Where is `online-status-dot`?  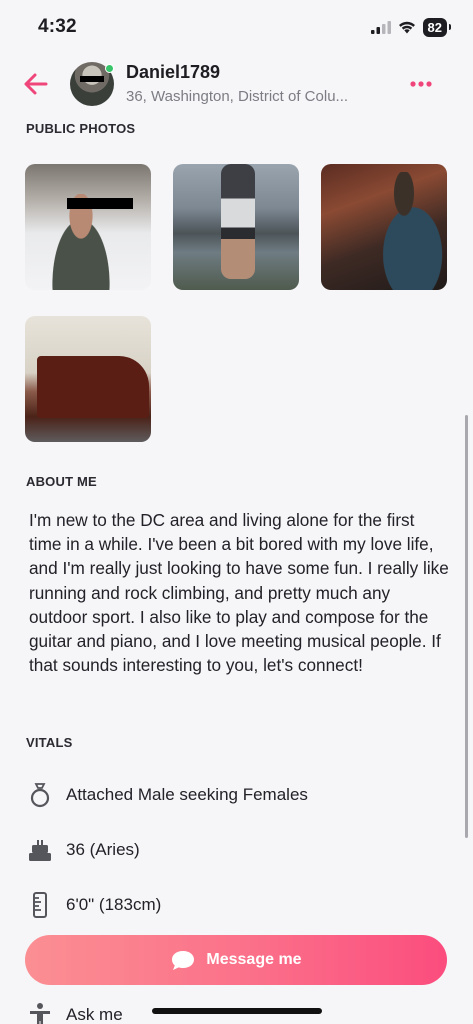 online-status-dot is located at coordinates (109, 68).